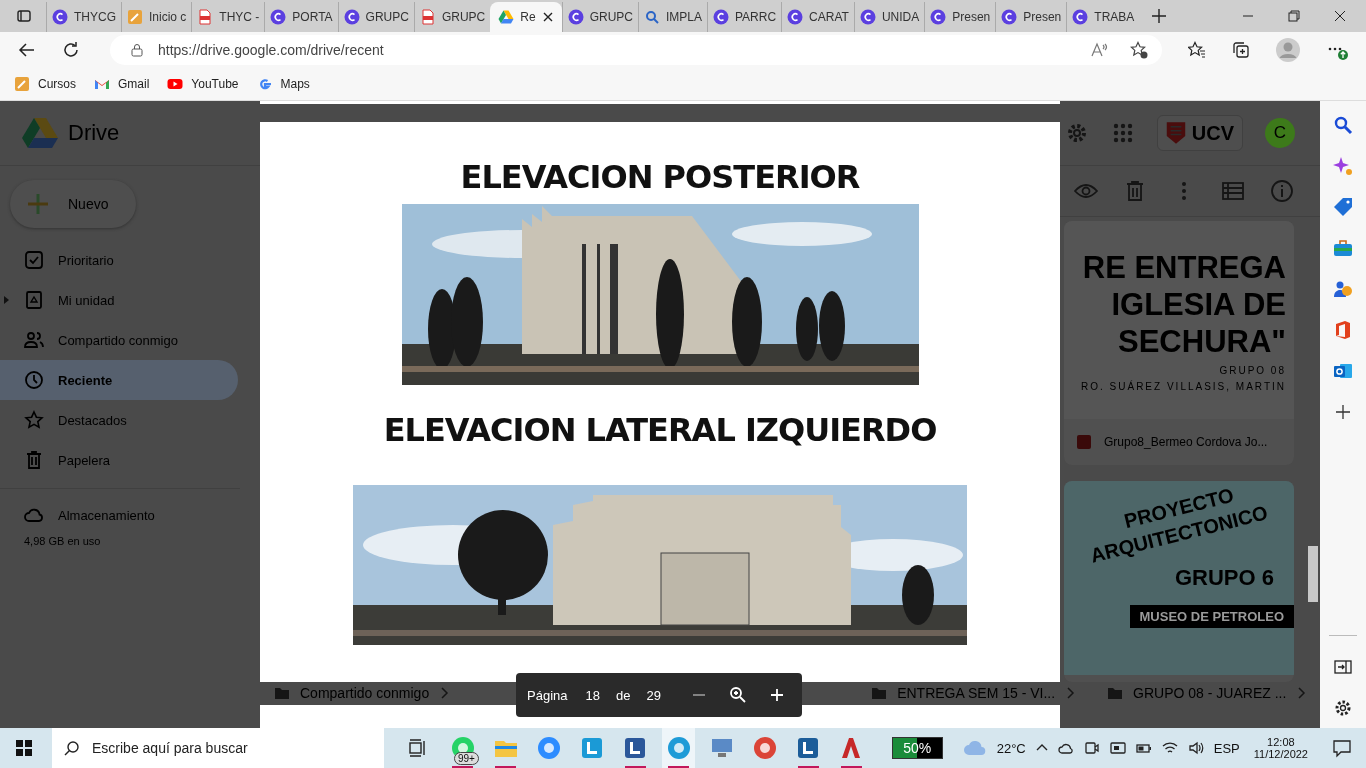 Image resolution: width=1366 pixels, height=768 pixels. Describe the element at coordinates (678, 748) in the screenshot. I see `taskbar-app` at that location.